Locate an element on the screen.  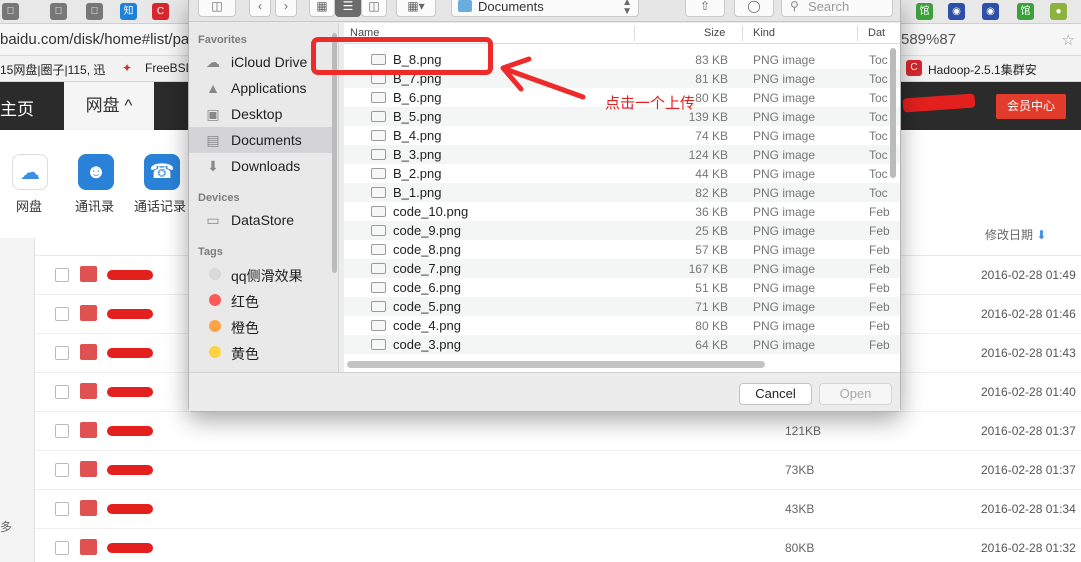
file-row: B_3.png 124 KB PNG image Toc is located at coordinates (622, 154).